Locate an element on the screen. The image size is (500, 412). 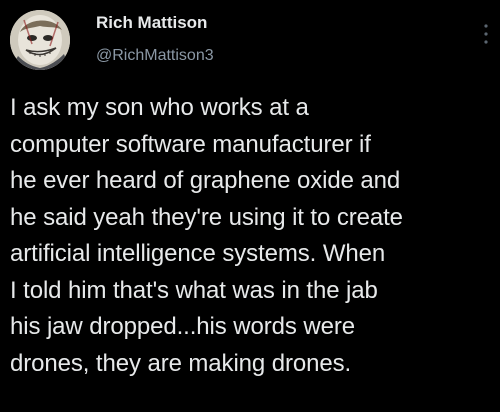
author-name: Rich Mattison is located at coordinates (151, 23).